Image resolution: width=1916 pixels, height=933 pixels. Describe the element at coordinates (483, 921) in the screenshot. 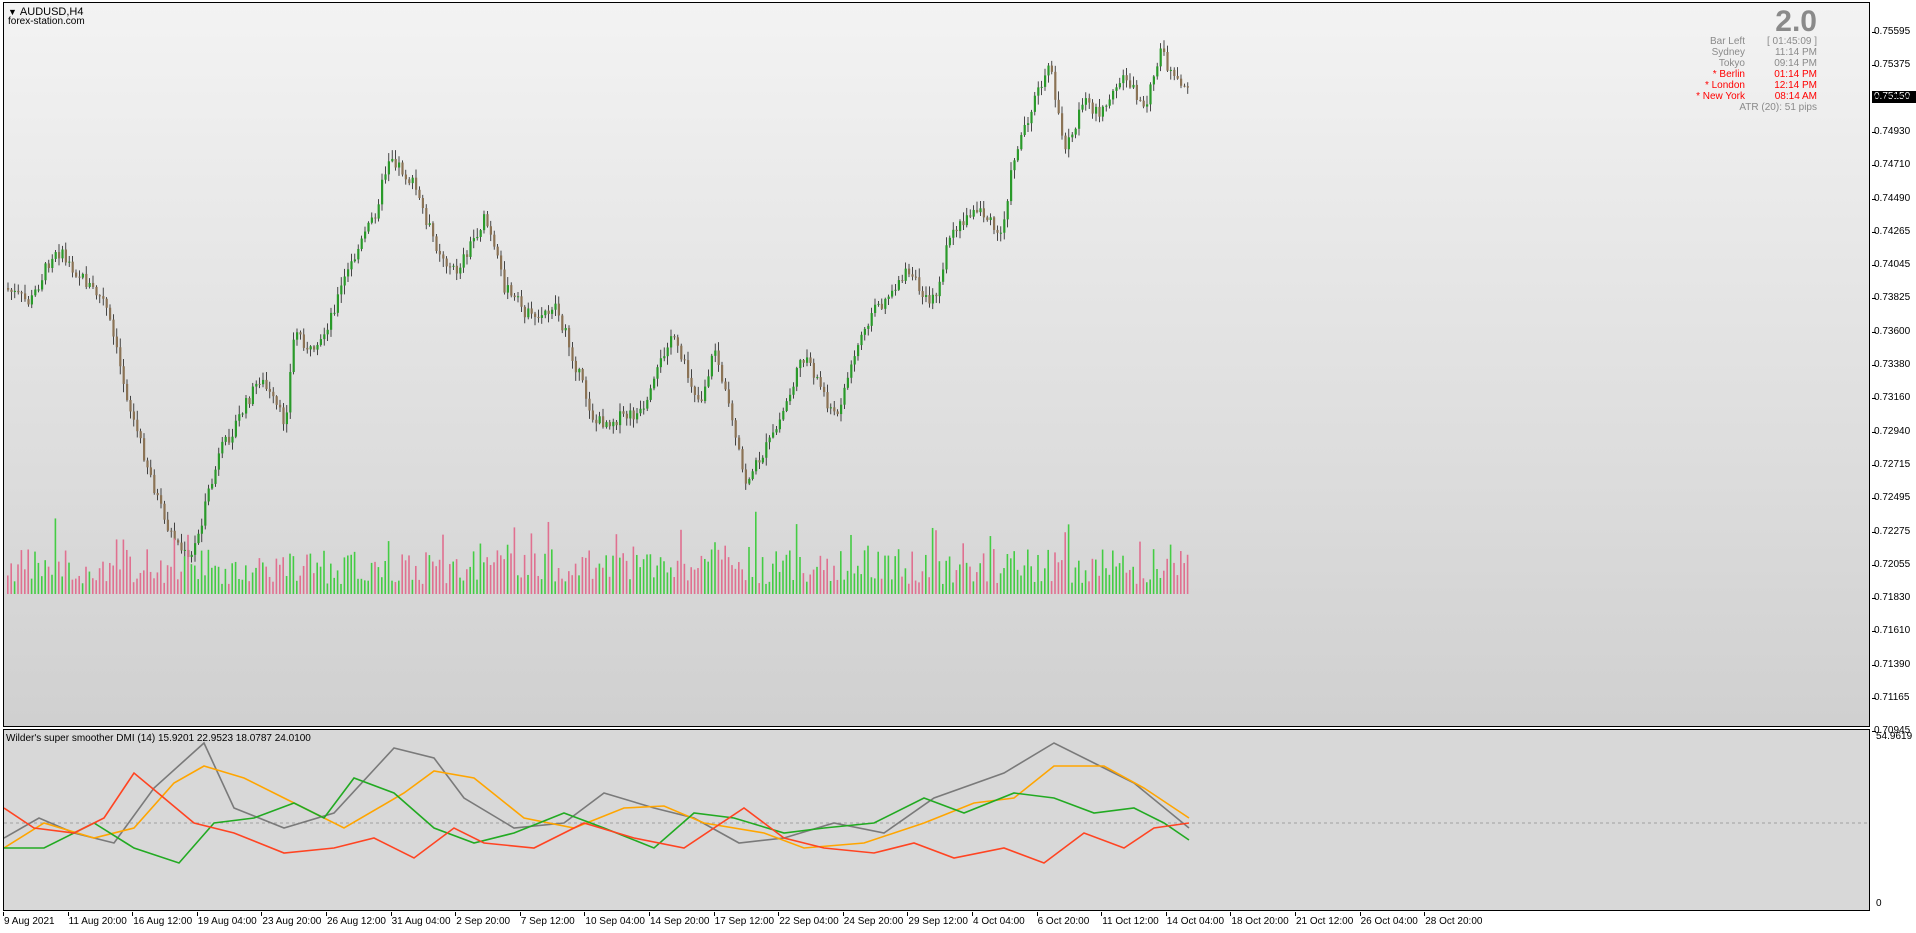

I see `time-label: 2 Sep 20:00` at that location.